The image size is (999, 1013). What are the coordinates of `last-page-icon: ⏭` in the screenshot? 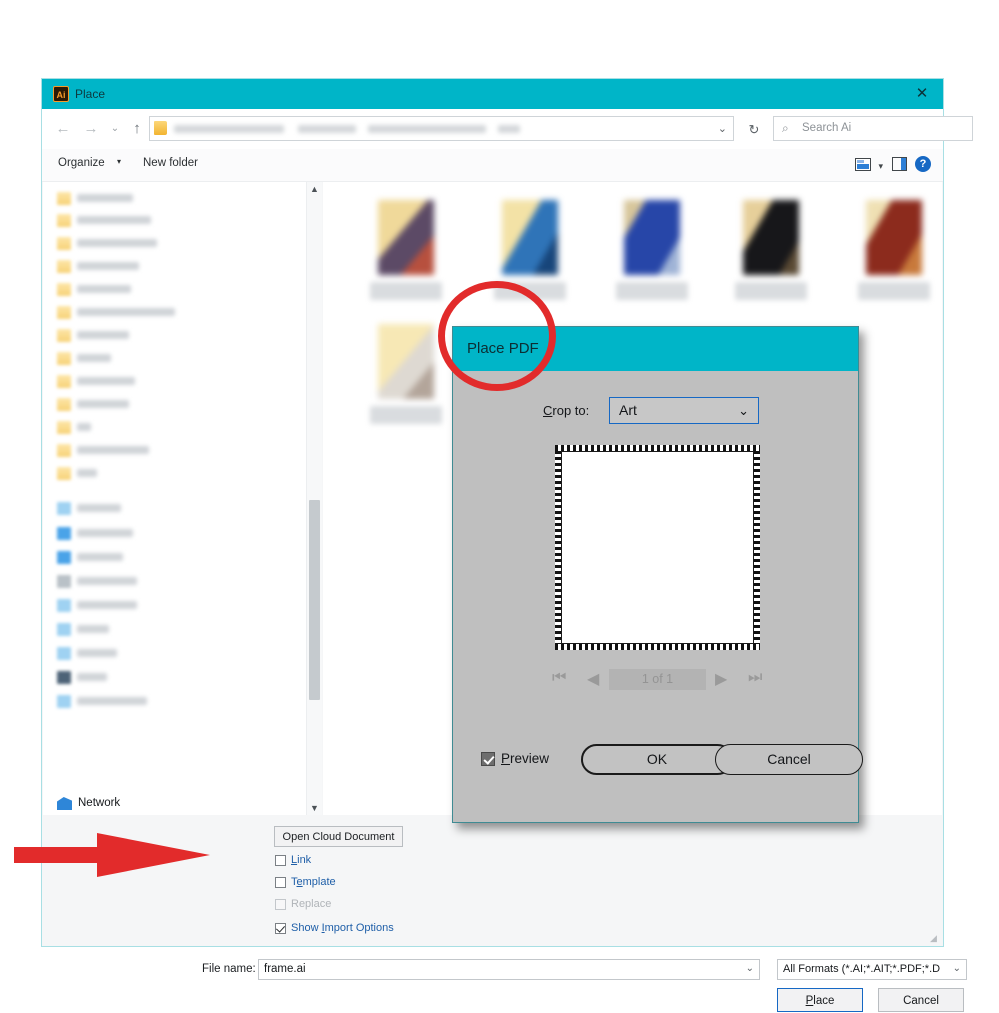 It's located at (755, 678).